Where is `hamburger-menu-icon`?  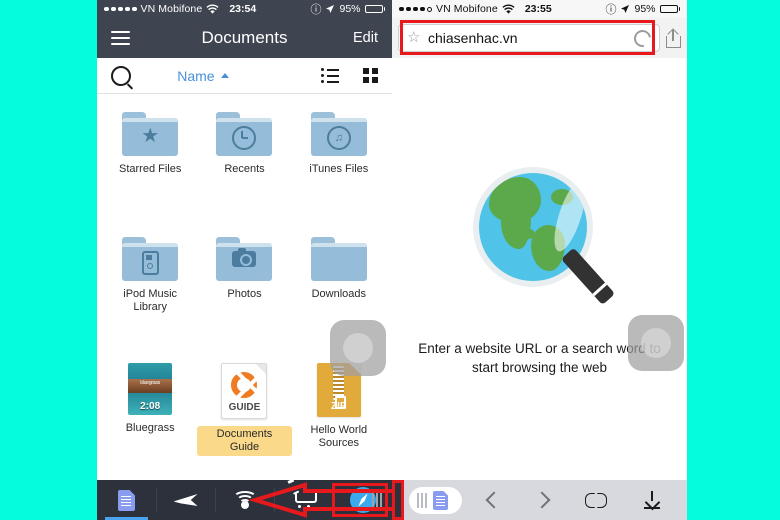
hamburger-menu-icon is located at coordinates (120, 38).